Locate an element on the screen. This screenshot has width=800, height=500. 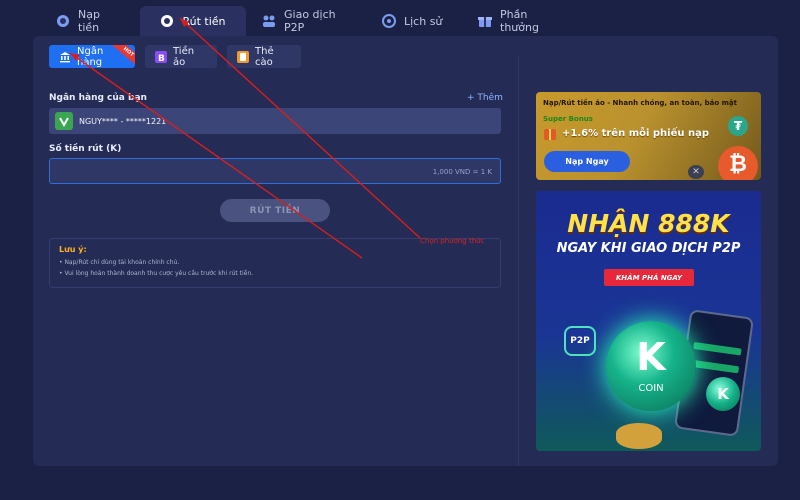
gold-coins-illustration is located at coordinates (639, 436).